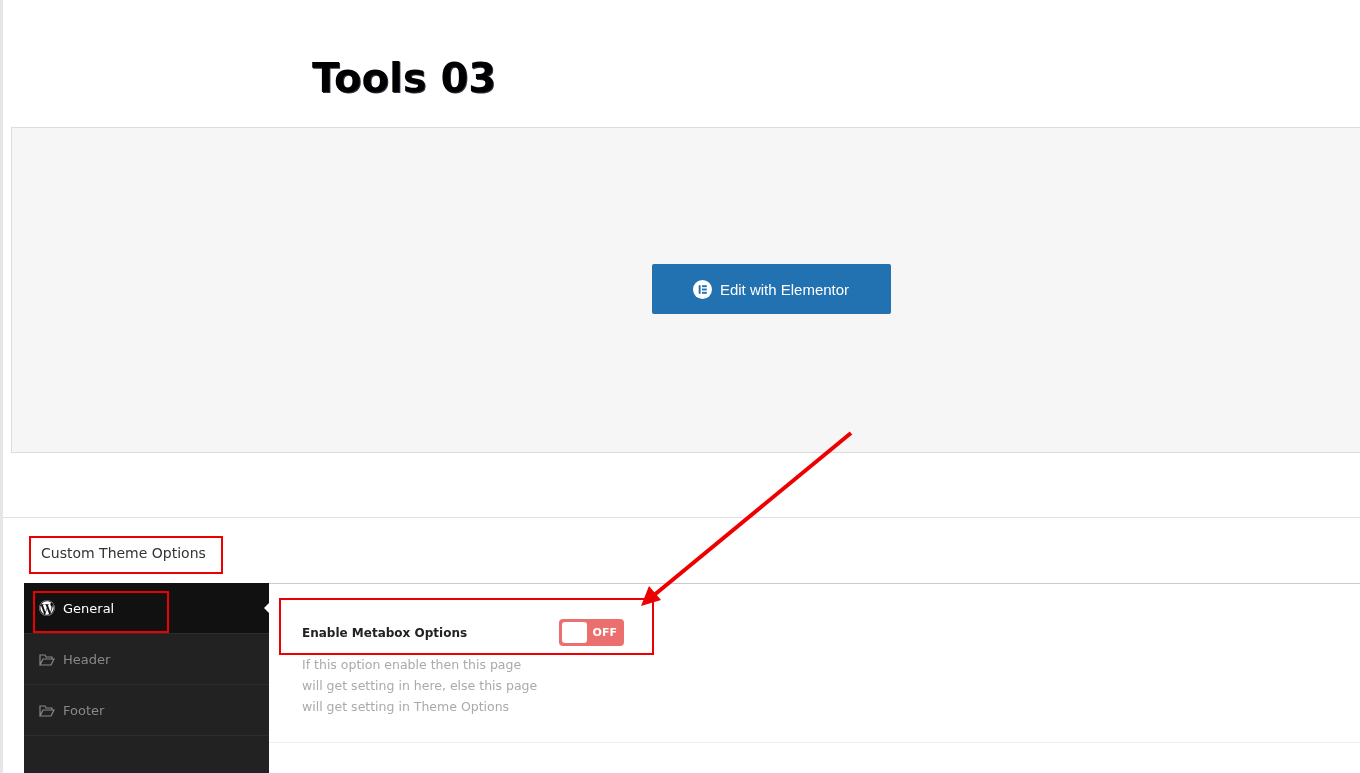 Image resolution: width=1360 pixels, height=773 pixels. What do you see at coordinates (404, 78) in the screenshot?
I see `page-title: Tools 03` at bounding box center [404, 78].